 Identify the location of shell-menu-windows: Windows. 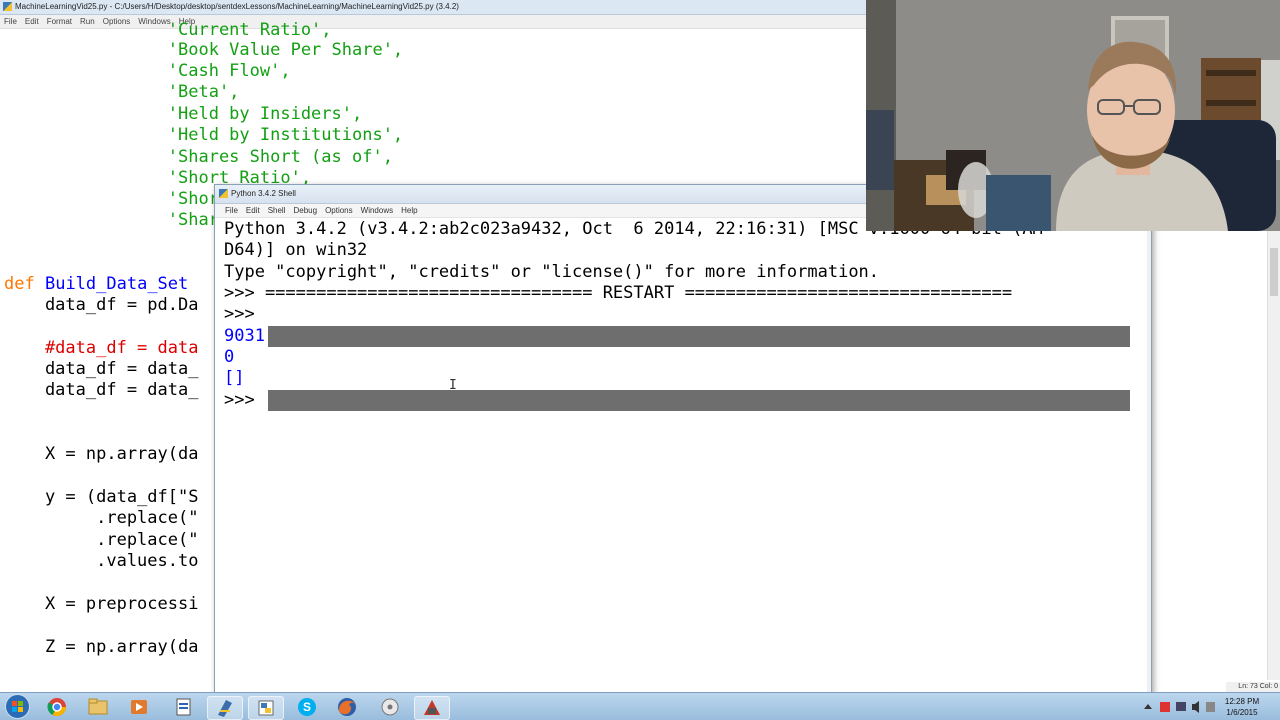
(377, 210).